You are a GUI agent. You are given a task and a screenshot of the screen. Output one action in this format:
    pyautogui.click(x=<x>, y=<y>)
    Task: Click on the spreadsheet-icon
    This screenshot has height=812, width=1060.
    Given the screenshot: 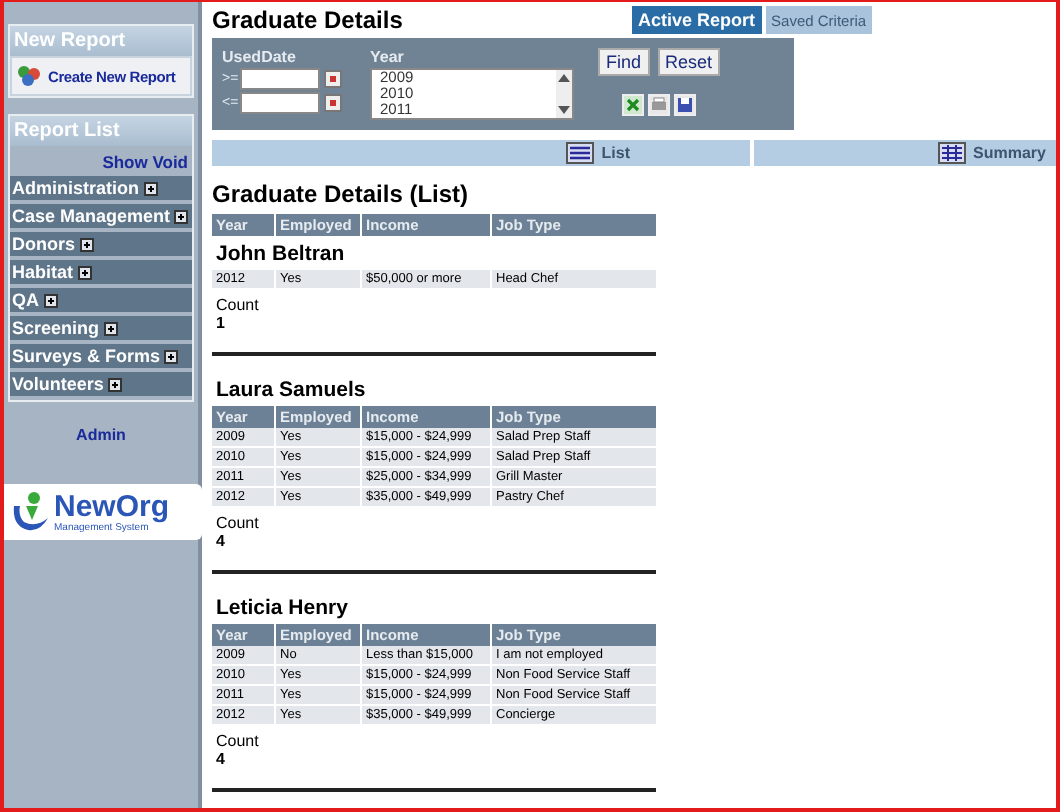 What is the action you would take?
    pyautogui.click(x=633, y=105)
    